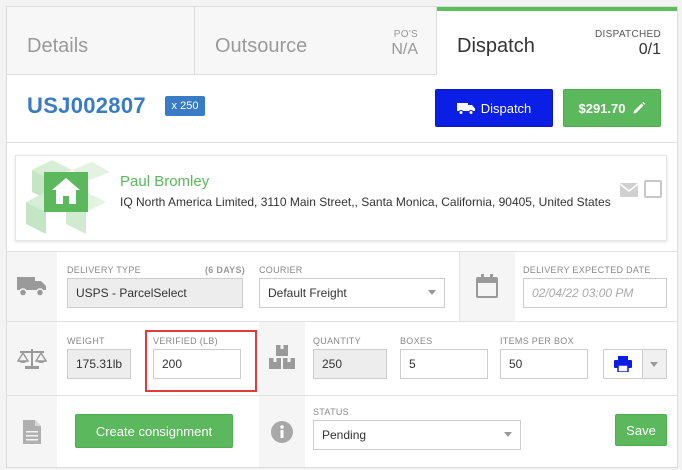 The image size is (682, 470). Describe the element at coordinates (307, 293) in the screenshot. I see `courier-value: Default Freight` at that location.